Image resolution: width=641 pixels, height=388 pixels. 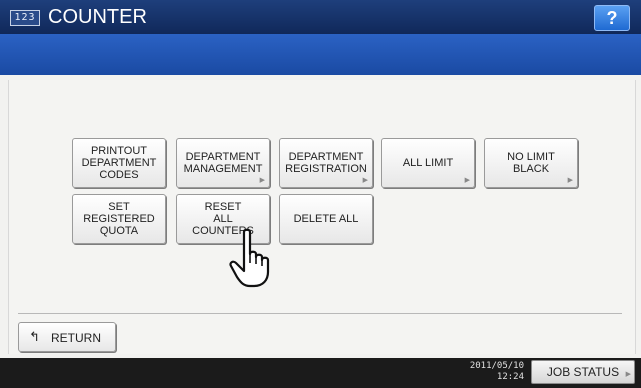 I want to click on page-title: COUNTER, so click(x=97, y=17).